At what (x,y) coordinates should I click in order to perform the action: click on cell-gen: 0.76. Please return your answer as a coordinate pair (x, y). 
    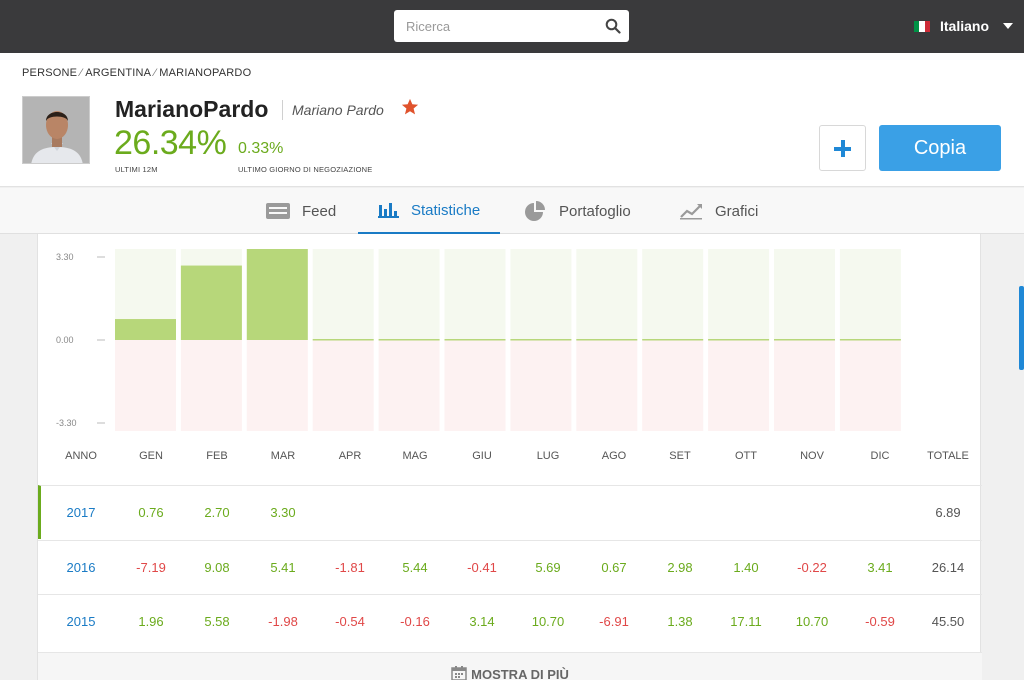
    Looking at the image, I should click on (151, 512).